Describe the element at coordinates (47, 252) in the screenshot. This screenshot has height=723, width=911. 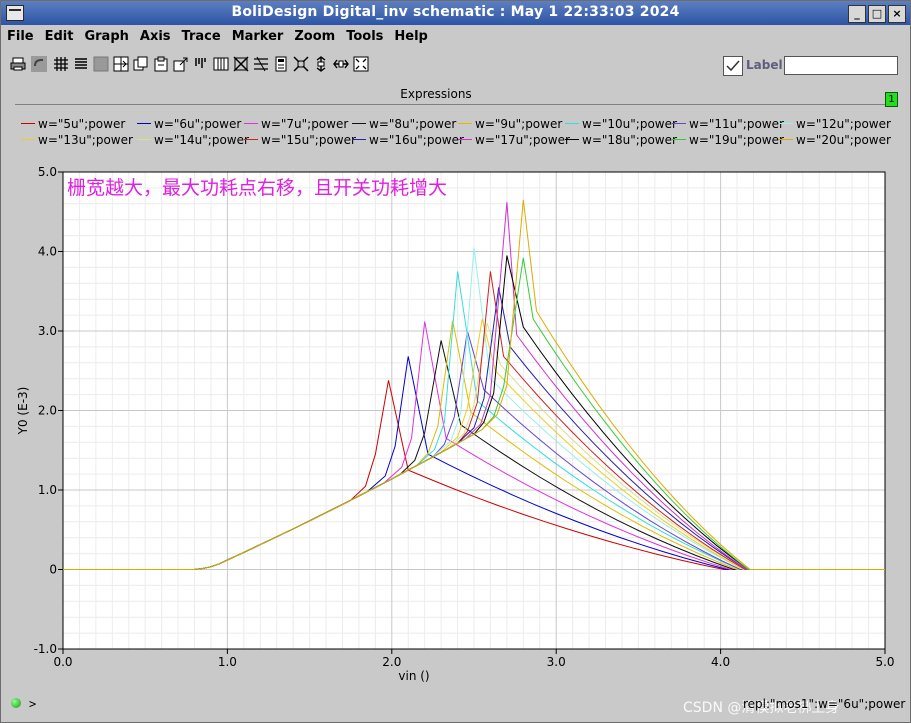
I see `y-tick-label: 4.0` at that location.